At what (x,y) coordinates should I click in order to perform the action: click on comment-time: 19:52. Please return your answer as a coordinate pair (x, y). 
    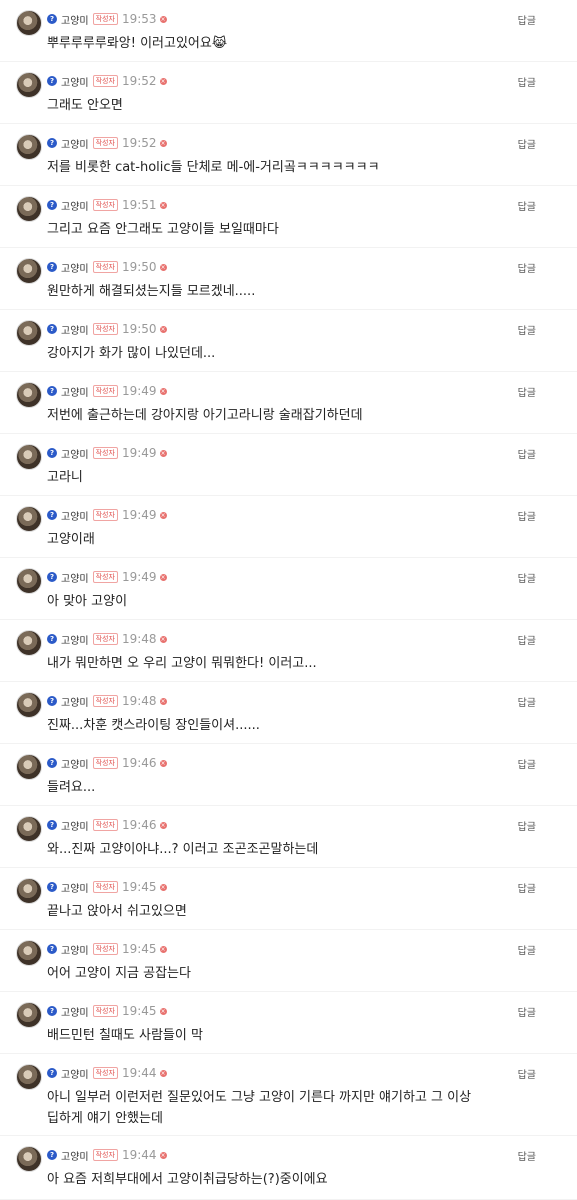
    Looking at the image, I should click on (139, 81).